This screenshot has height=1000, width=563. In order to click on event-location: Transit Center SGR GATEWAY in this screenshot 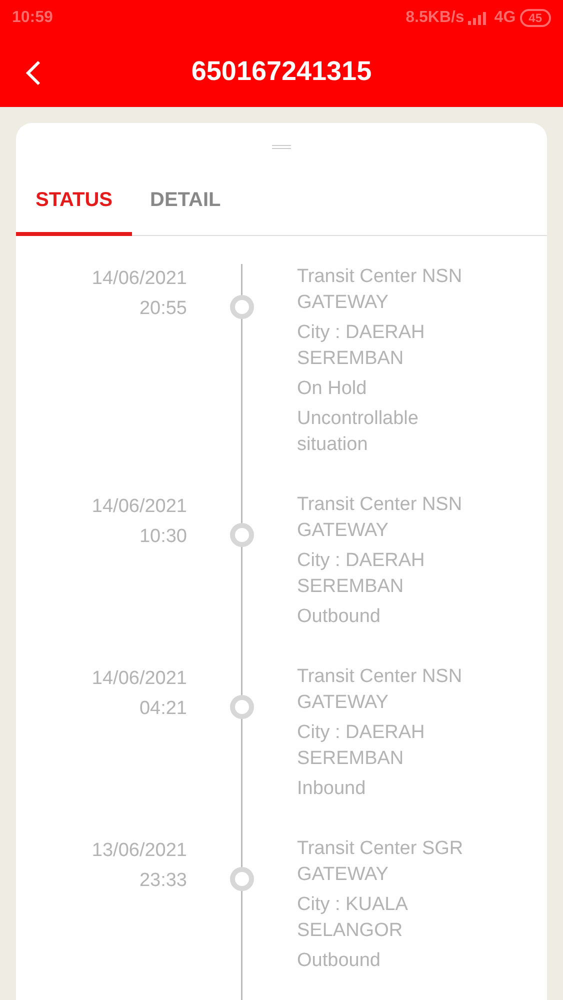, I will do `click(380, 861)`.